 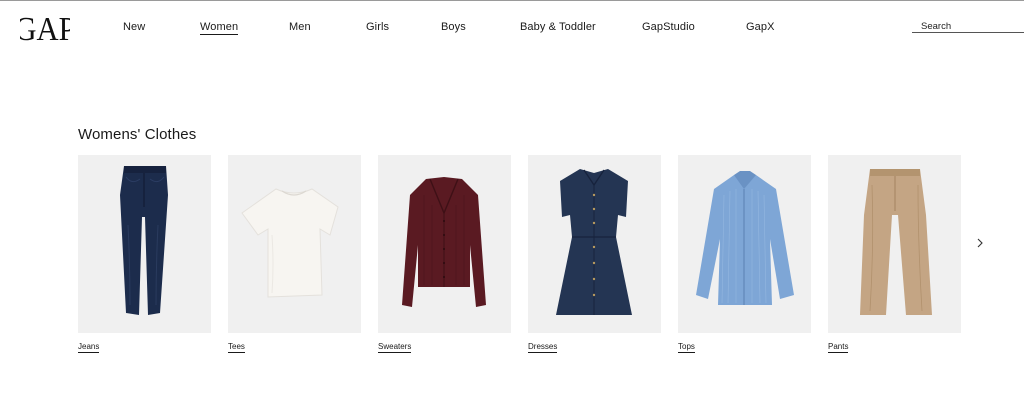 I want to click on nav-item-new: New, so click(x=134, y=27).